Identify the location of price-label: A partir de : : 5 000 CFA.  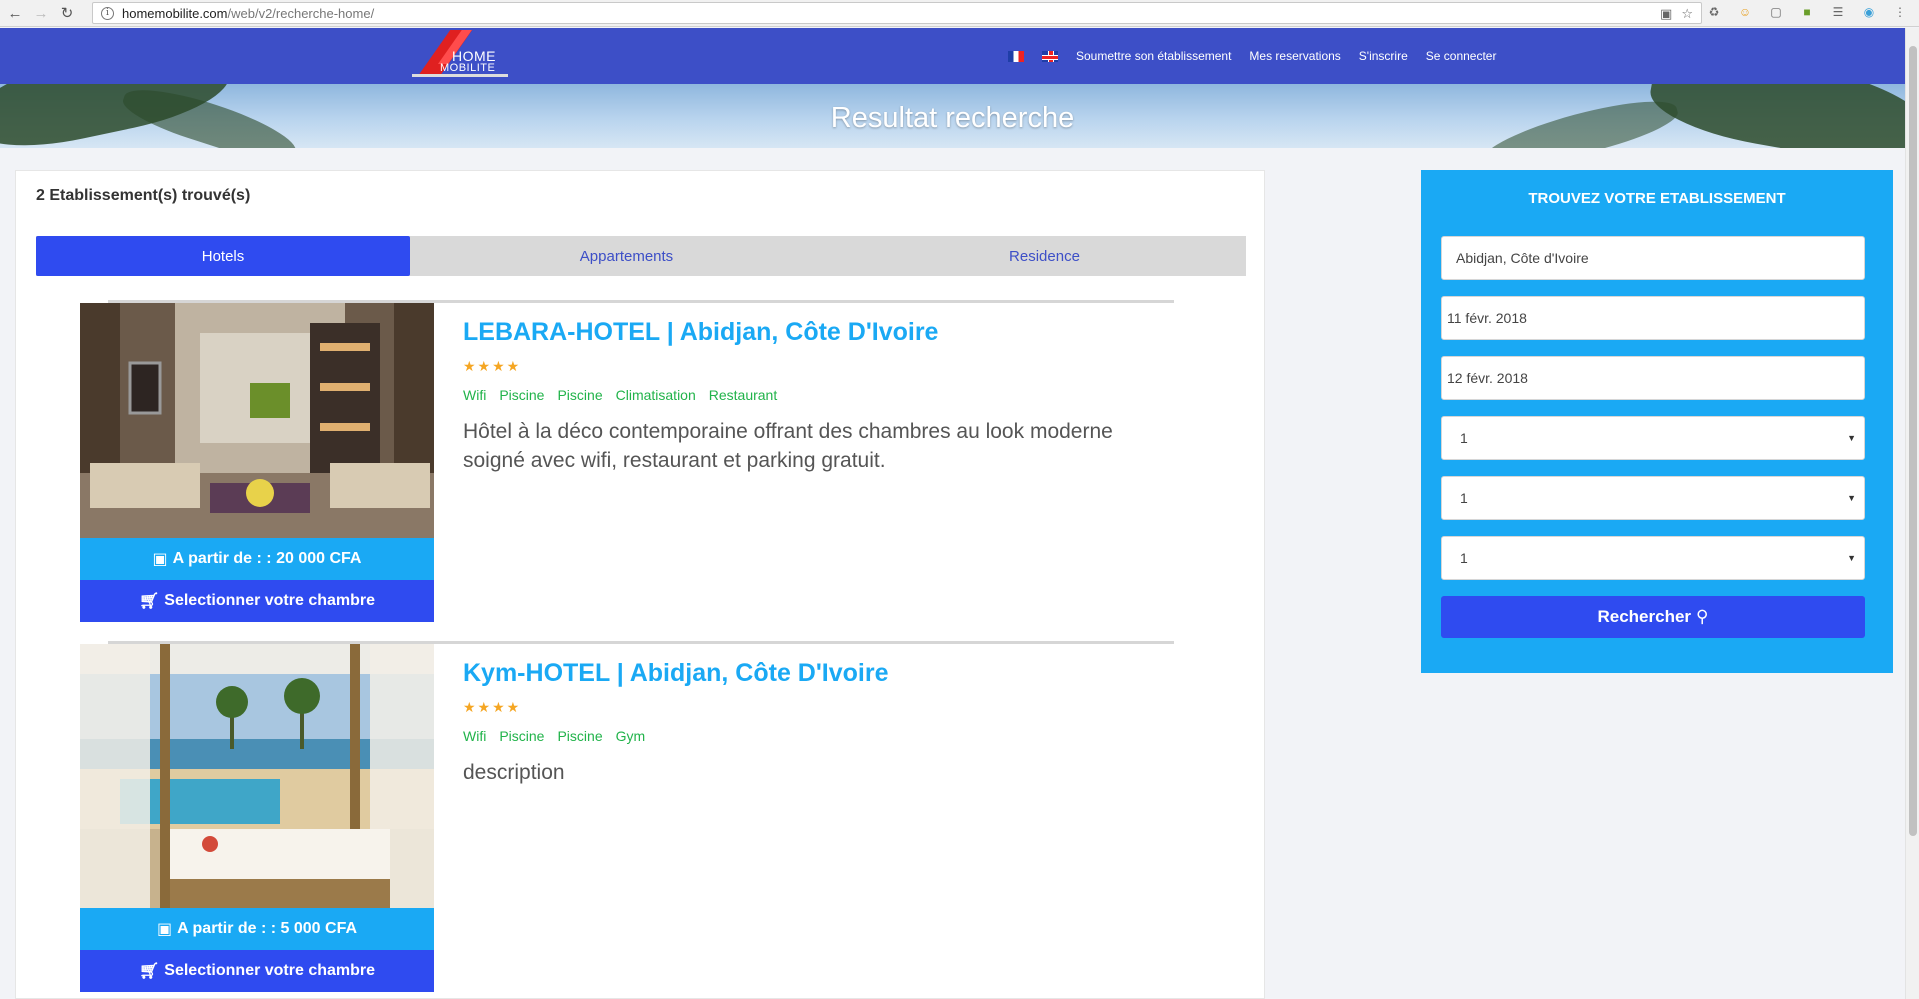
(267, 928).